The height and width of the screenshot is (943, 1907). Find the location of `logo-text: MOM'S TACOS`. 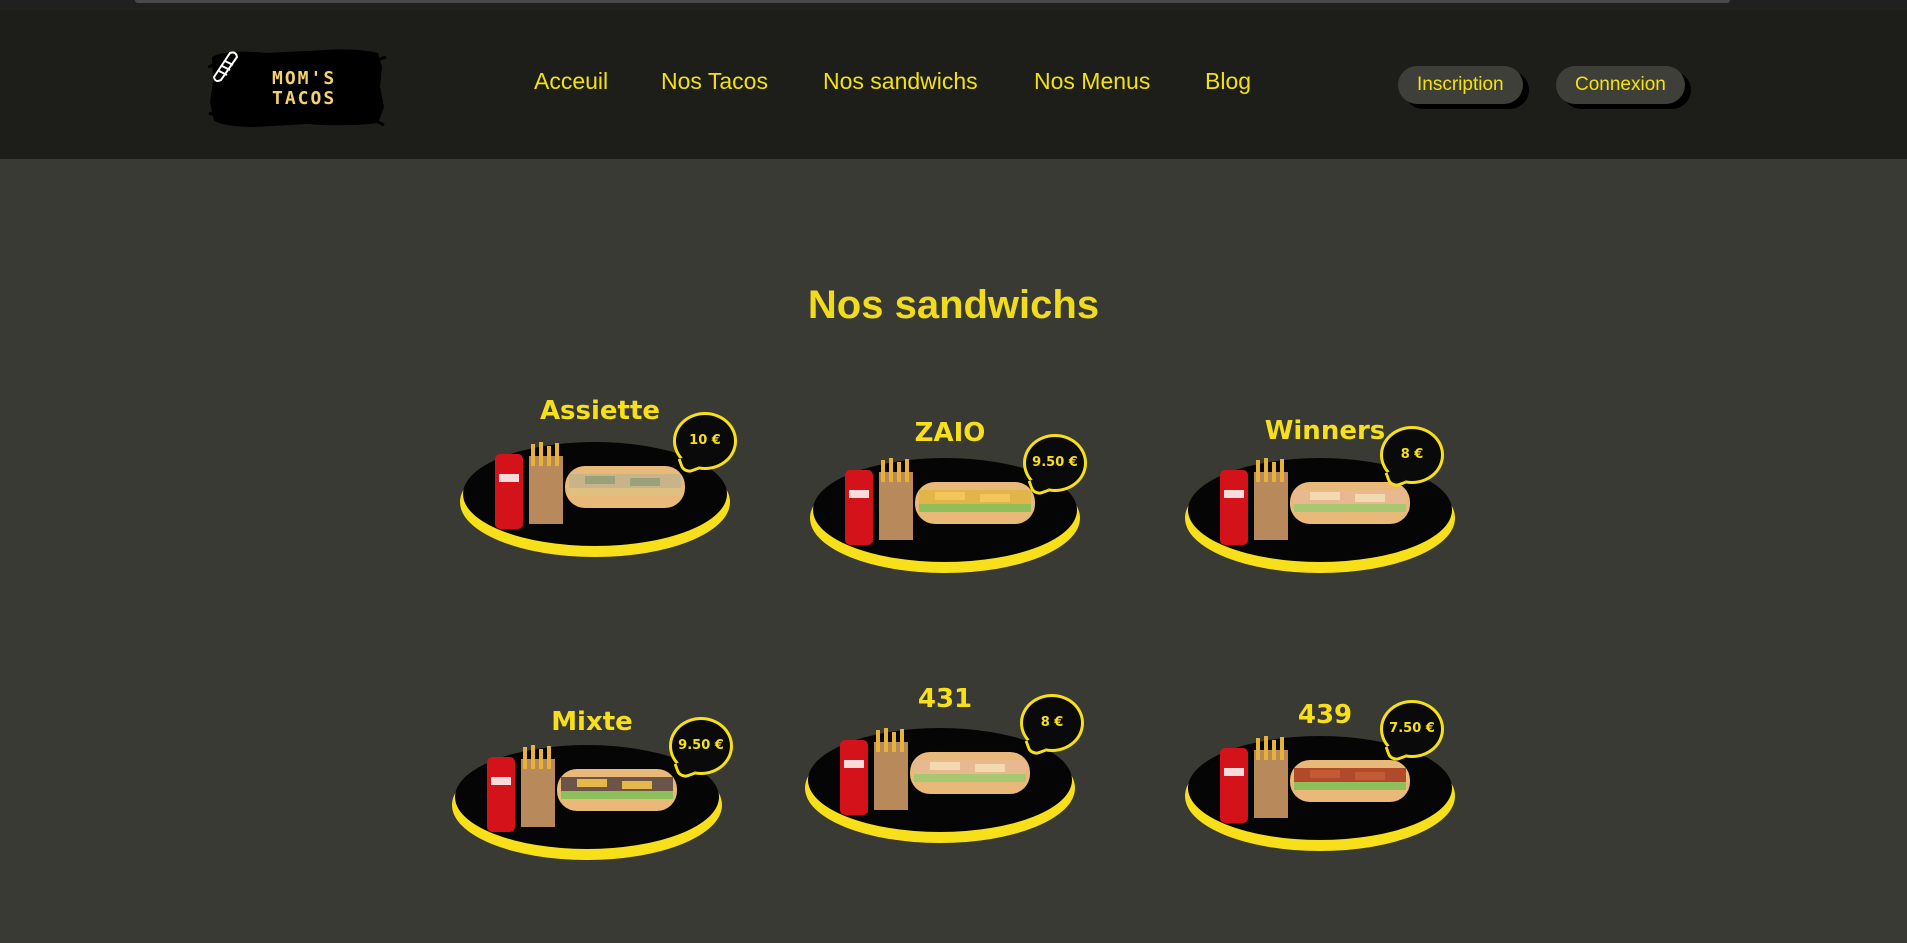

logo-text: MOM'S TACOS is located at coordinates (312, 89).